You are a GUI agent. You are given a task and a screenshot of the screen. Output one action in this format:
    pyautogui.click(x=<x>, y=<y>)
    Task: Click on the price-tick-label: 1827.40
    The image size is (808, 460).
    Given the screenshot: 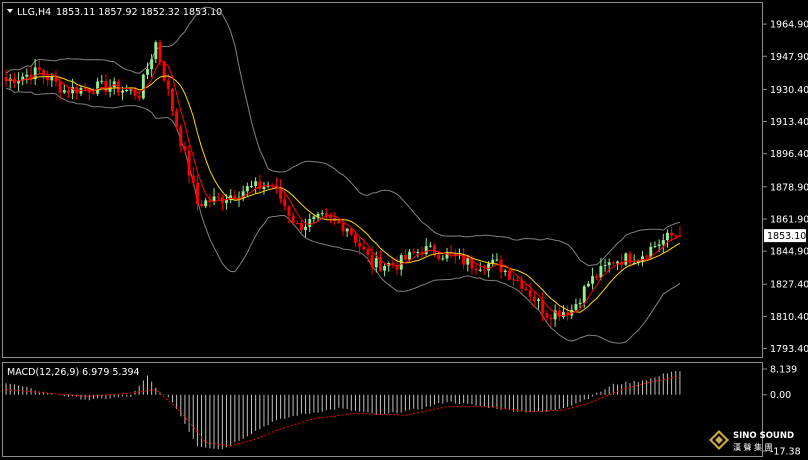 What is the action you would take?
    pyautogui.click(x=789, y=285)
    